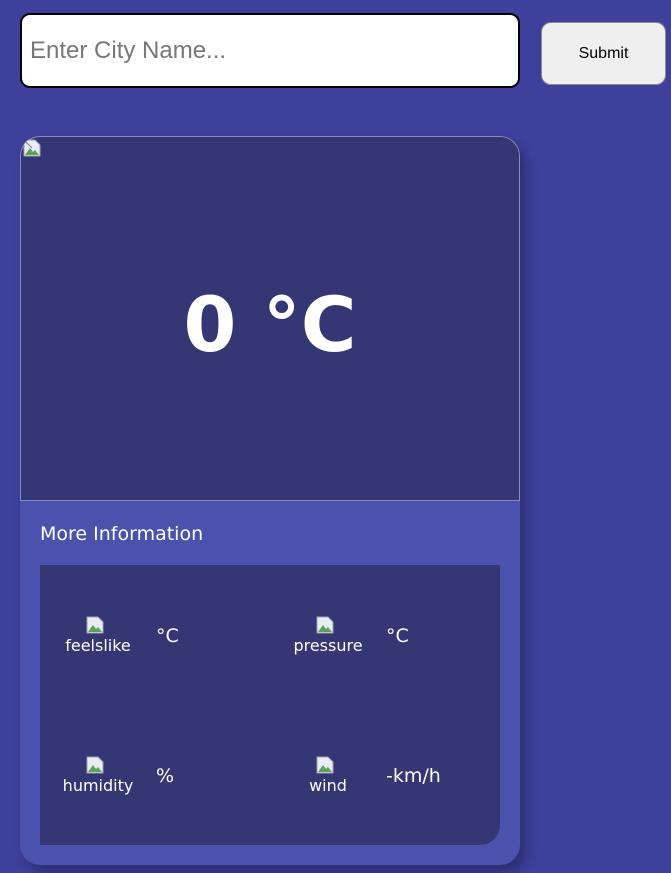 The width and height of the screenshot is (671, 873). I want to click on wind-image: wind, so click(328, 776).